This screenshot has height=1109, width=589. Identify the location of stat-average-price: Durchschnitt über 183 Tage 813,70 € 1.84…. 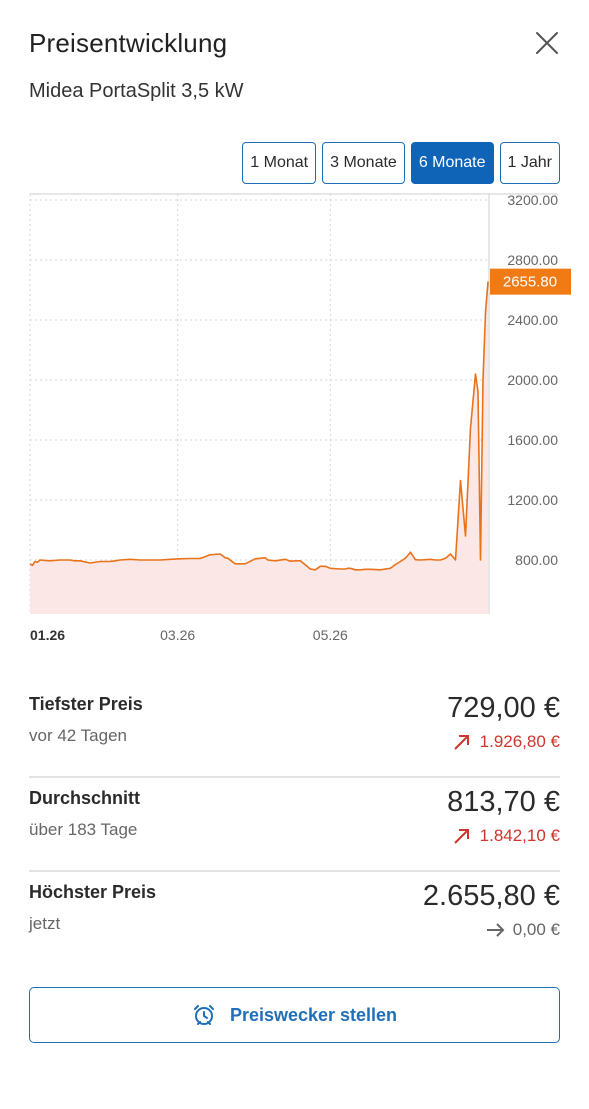
(294, 825).